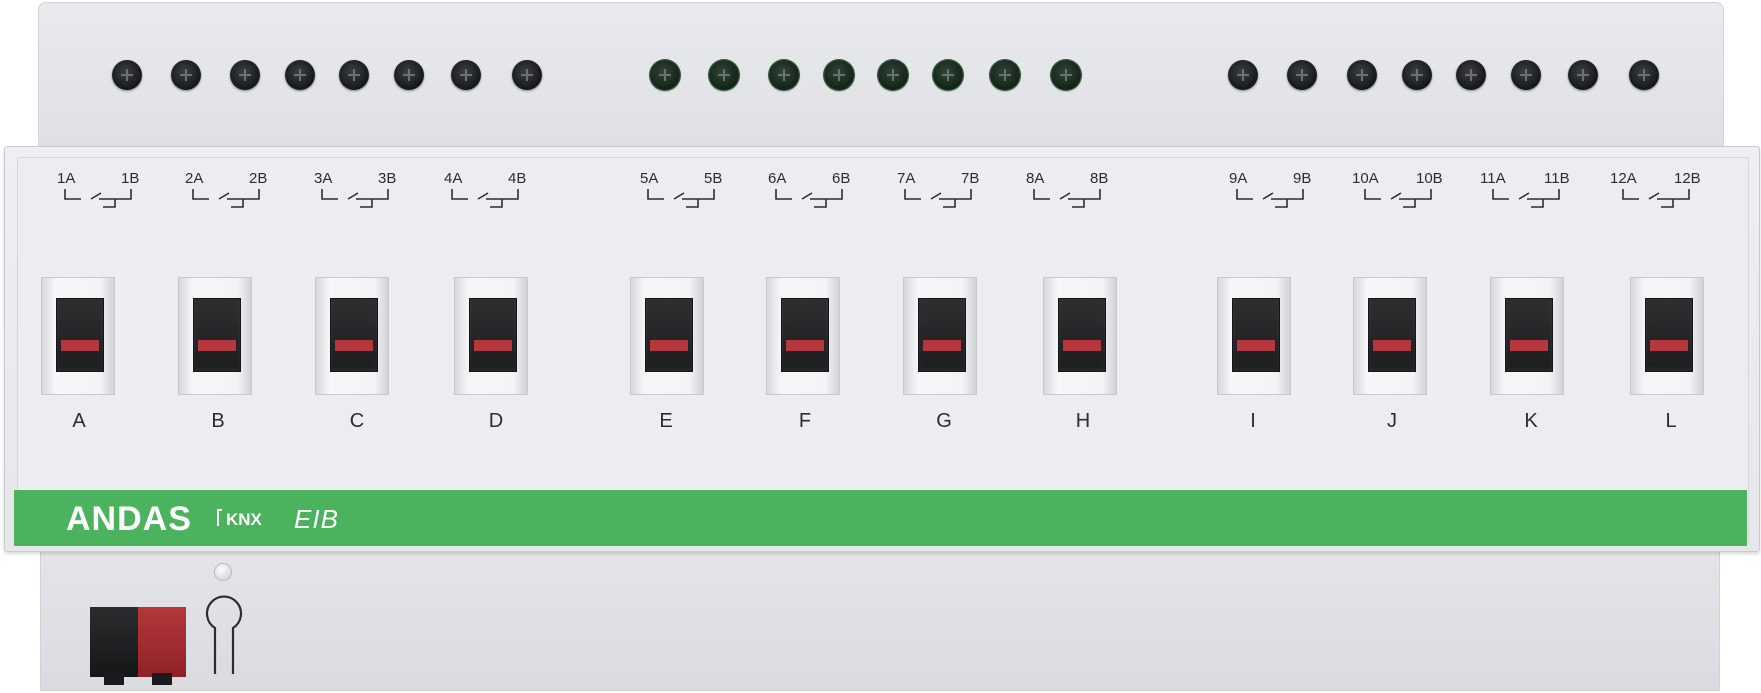 Image resolution: width=1761 pixels, height=693 pixels. I want to click on manual-switch-a, so click(78, 336).